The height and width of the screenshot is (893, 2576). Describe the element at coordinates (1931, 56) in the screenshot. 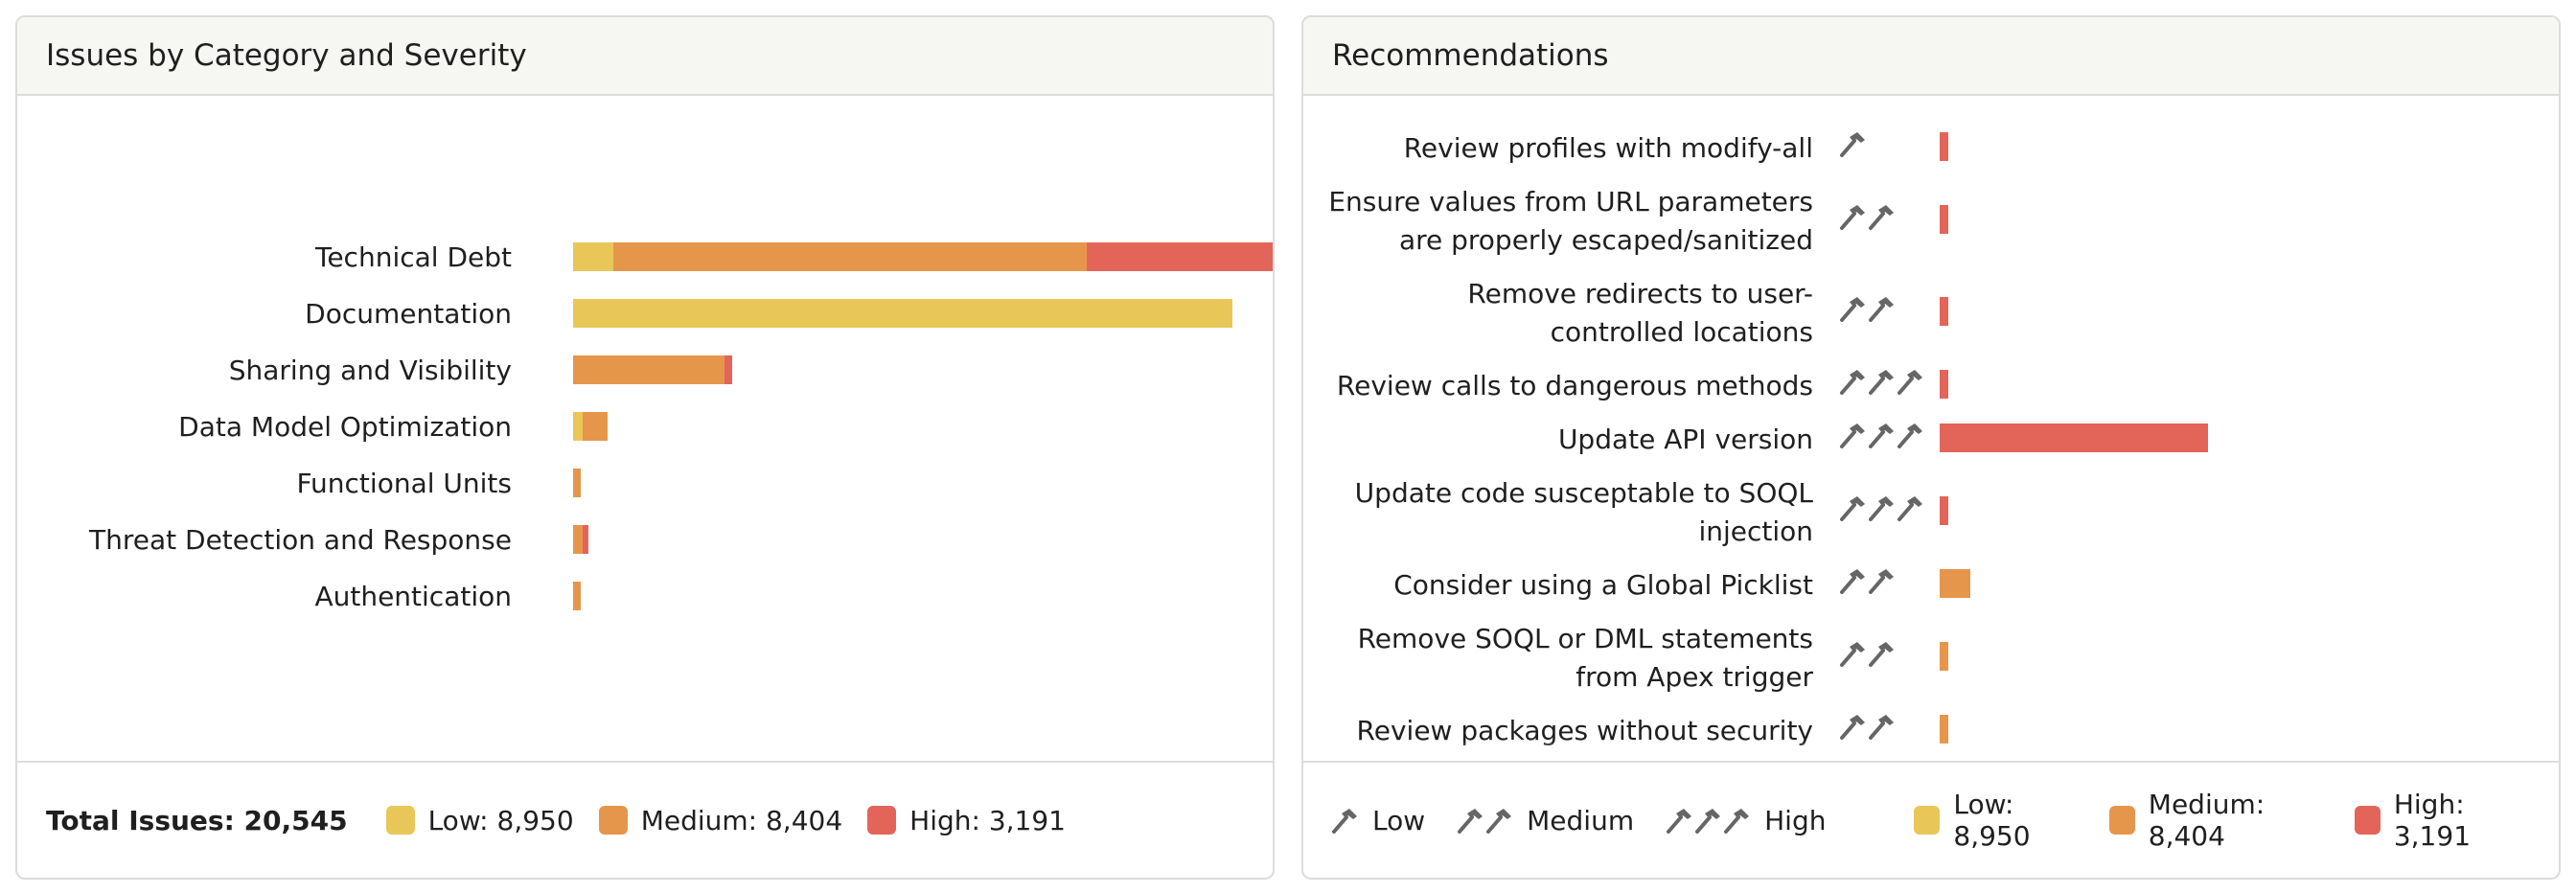

I see `recommendations-panel-header: Recommendations` at that location.